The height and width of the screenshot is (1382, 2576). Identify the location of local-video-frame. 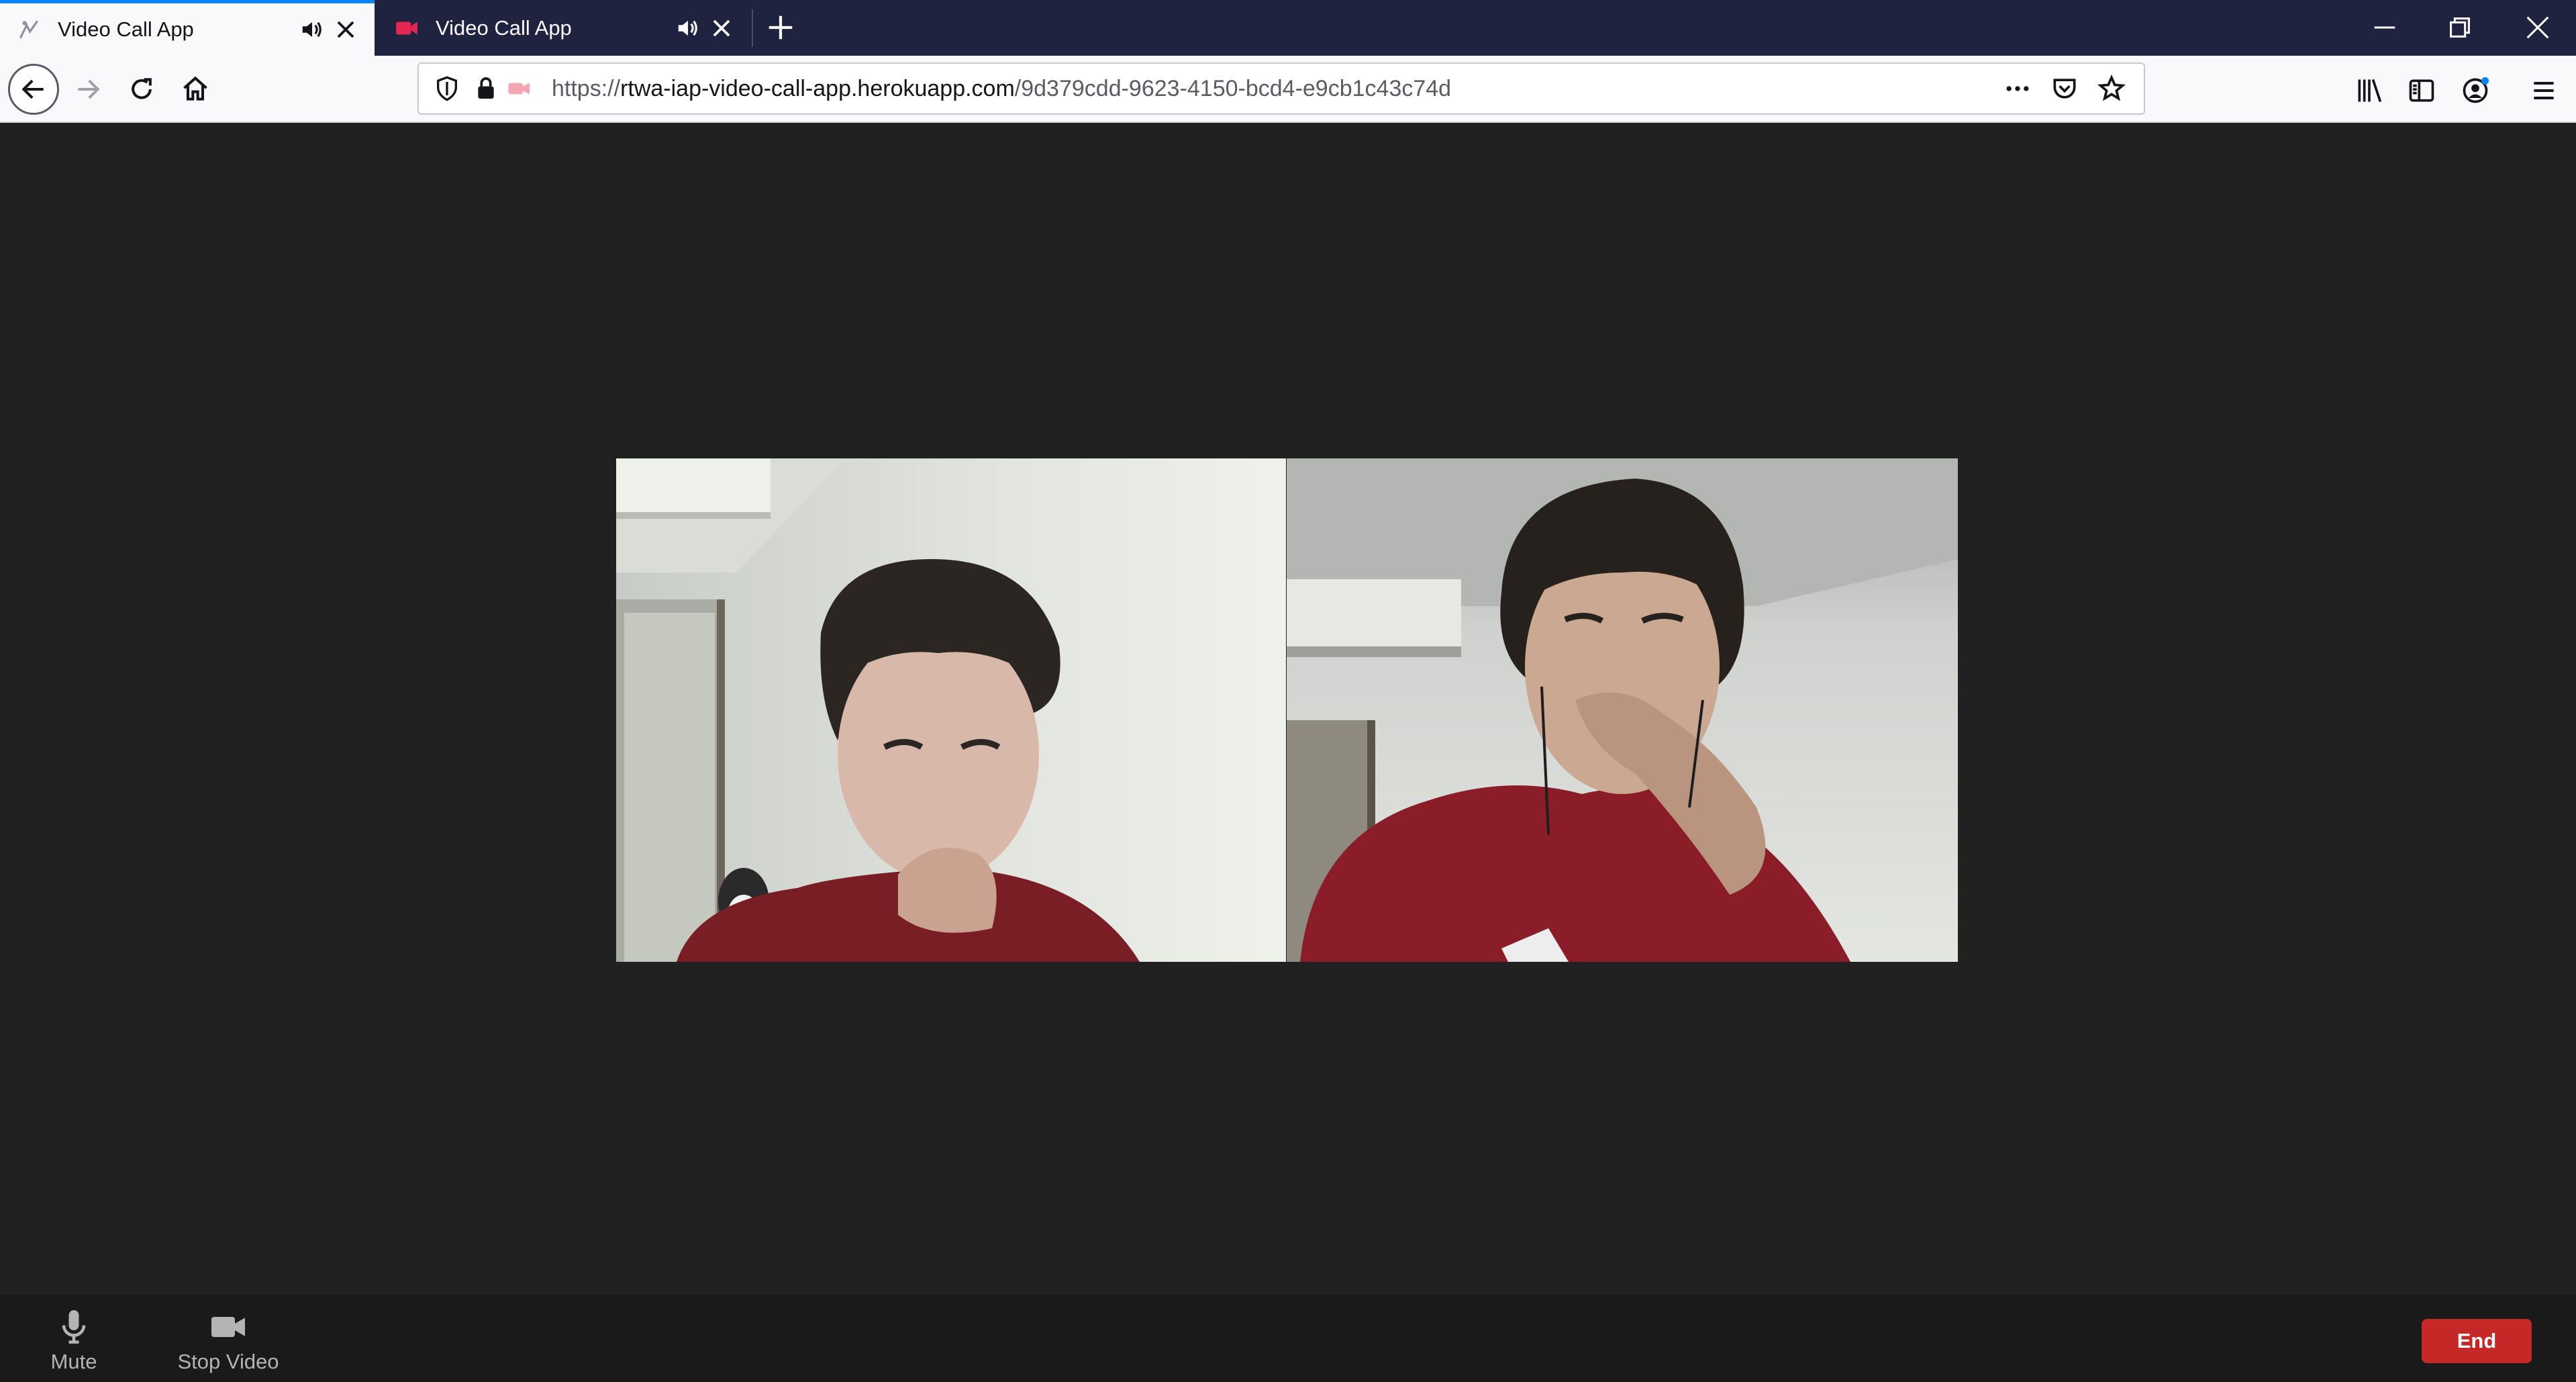
(951, 710).